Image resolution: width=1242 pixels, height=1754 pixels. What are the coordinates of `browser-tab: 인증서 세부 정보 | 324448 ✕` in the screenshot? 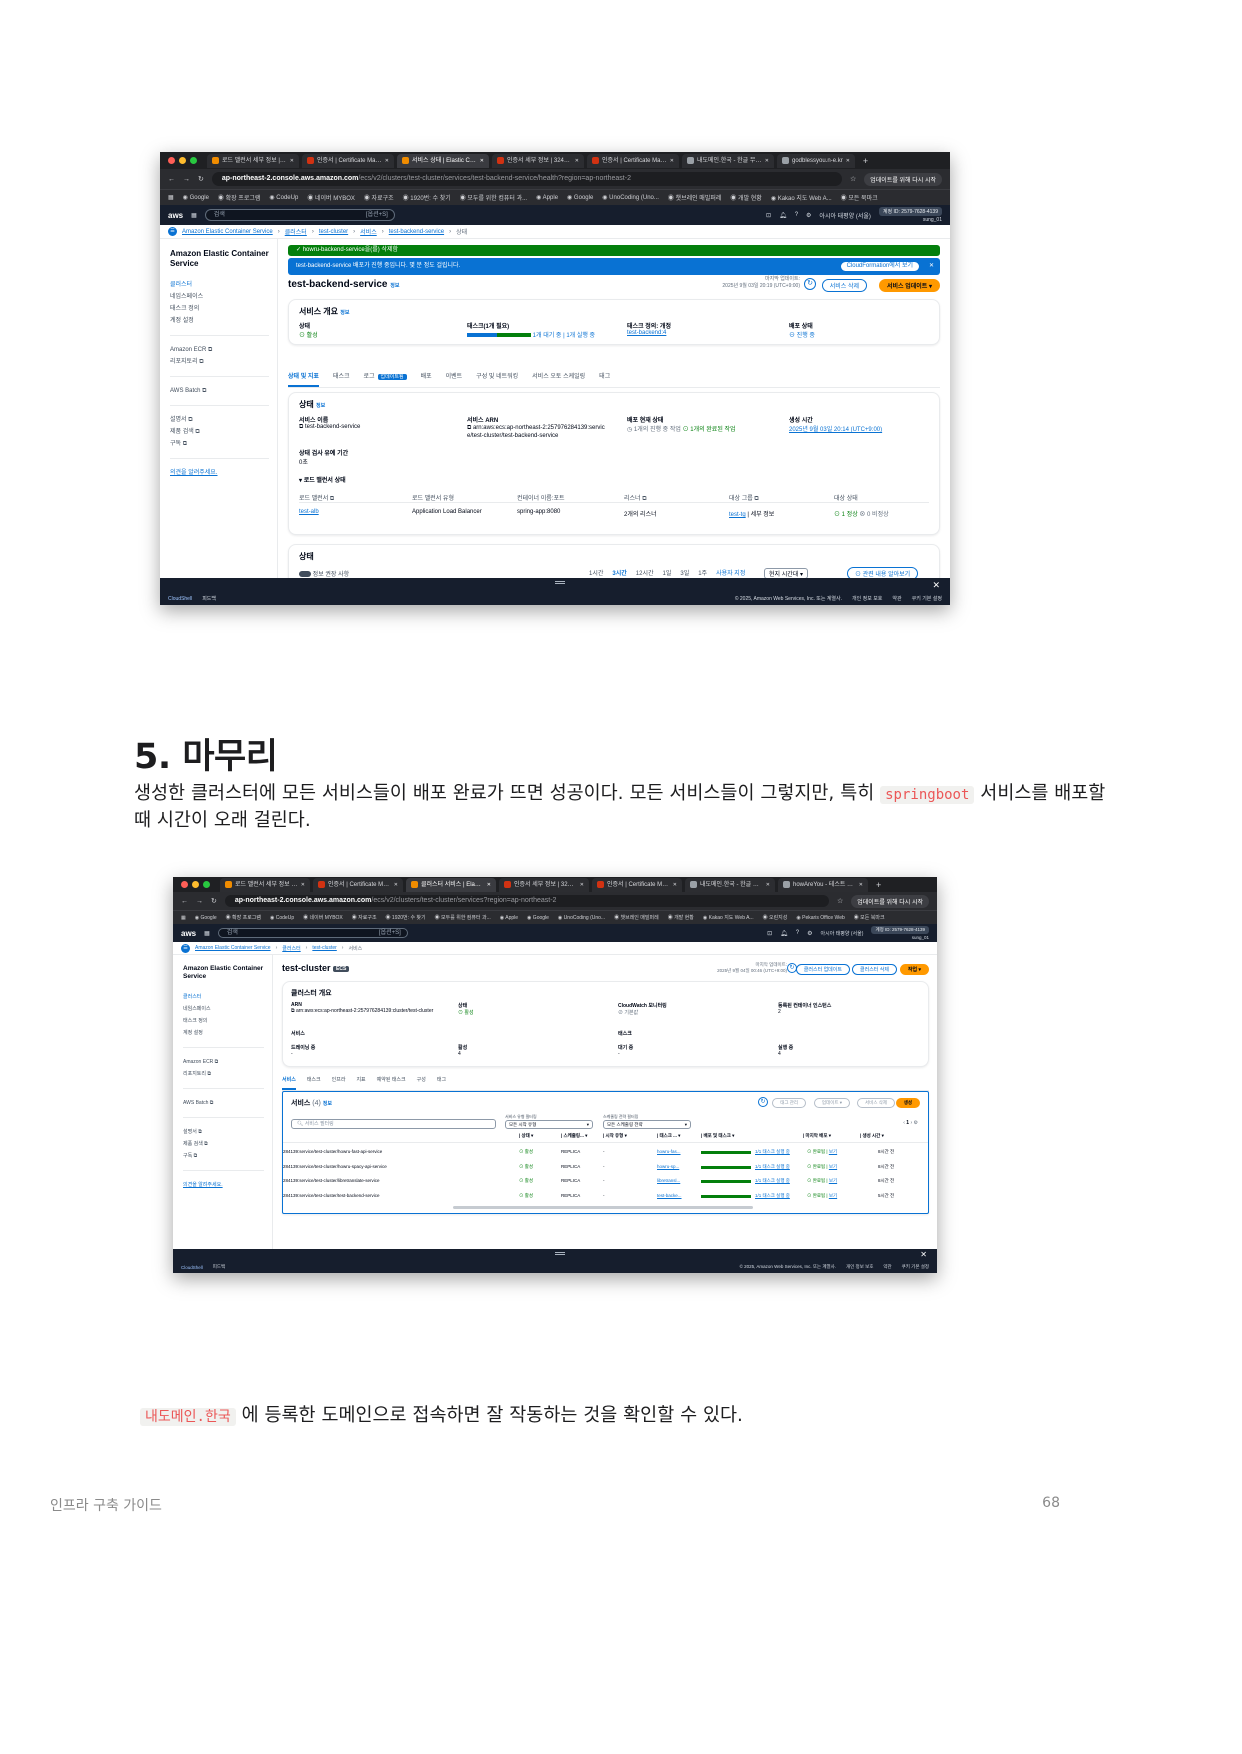 It's located at (538, 160).